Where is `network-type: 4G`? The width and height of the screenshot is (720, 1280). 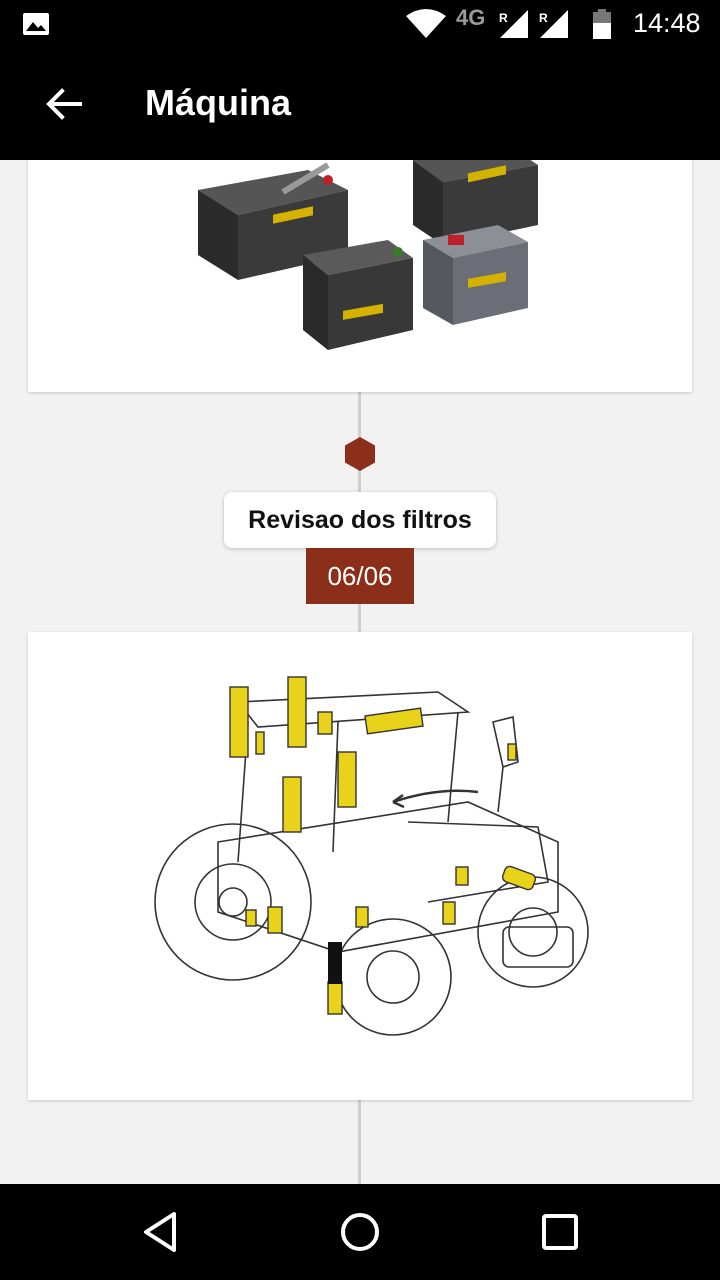
network-type: 4G is located at coordinates (471, 17).